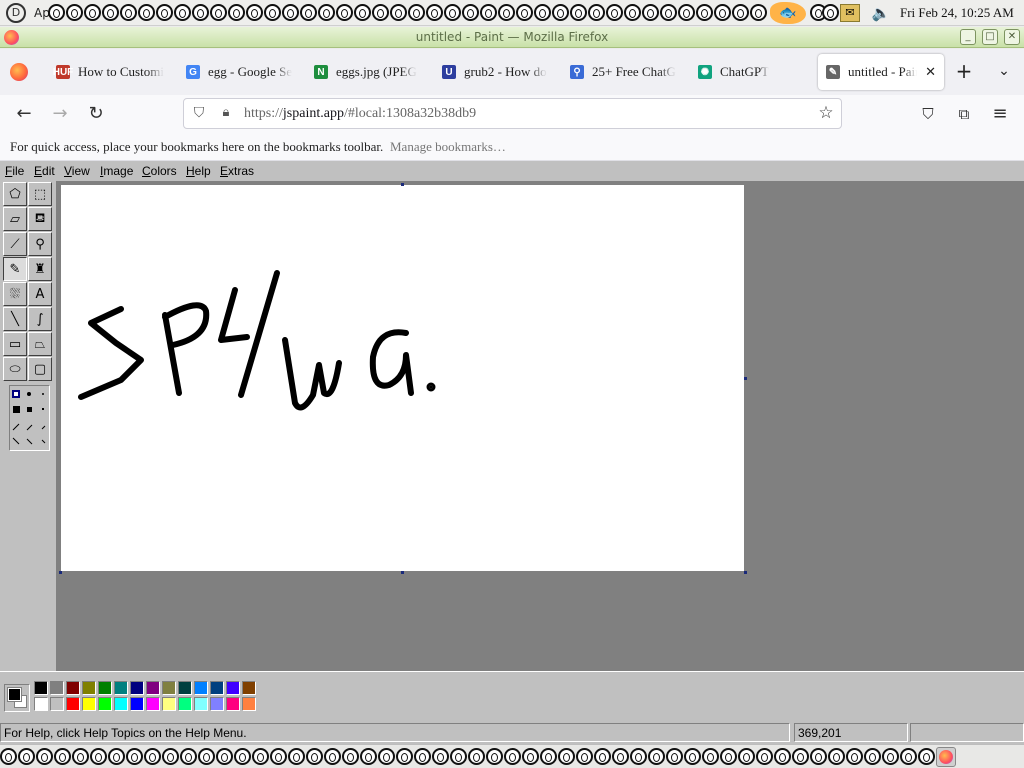 This screenshot has width=1024, height=768. I want to click on url-text: https://jspaint.app/#local:1308a32b38db9, so click(360, 114).